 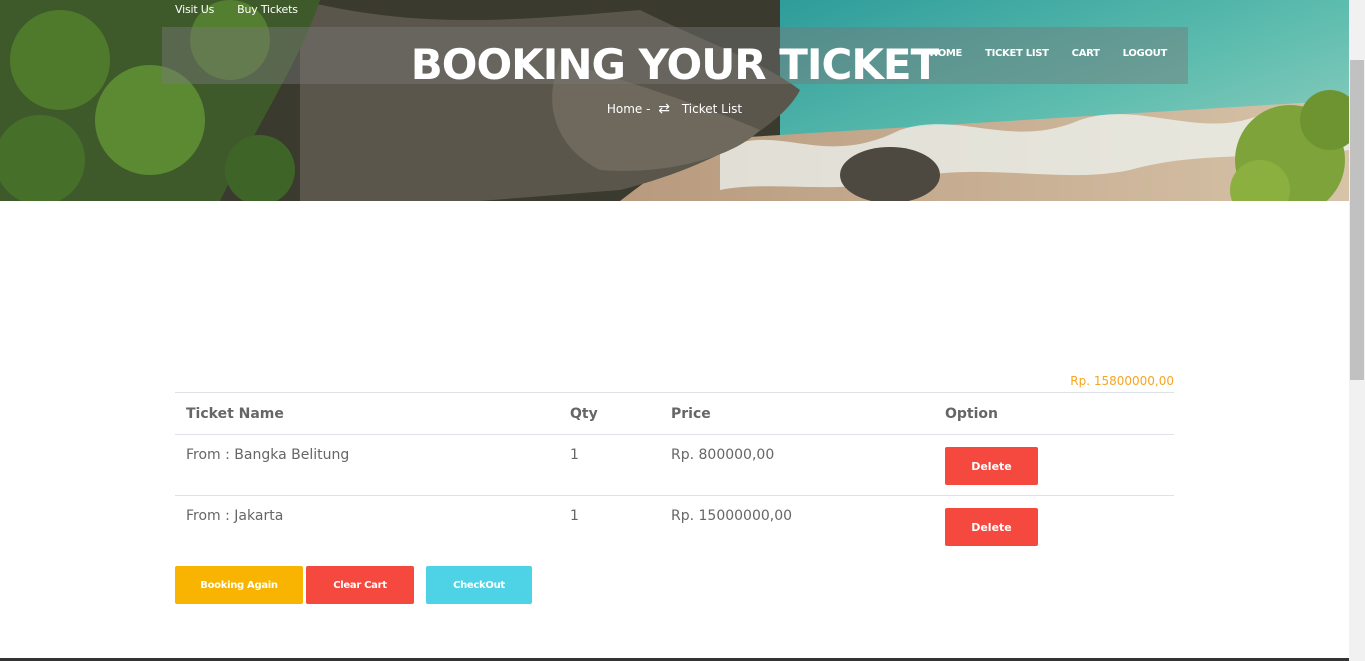 I want to click on breadcrumb-current: Ticket List, so click(x=712, y=109).